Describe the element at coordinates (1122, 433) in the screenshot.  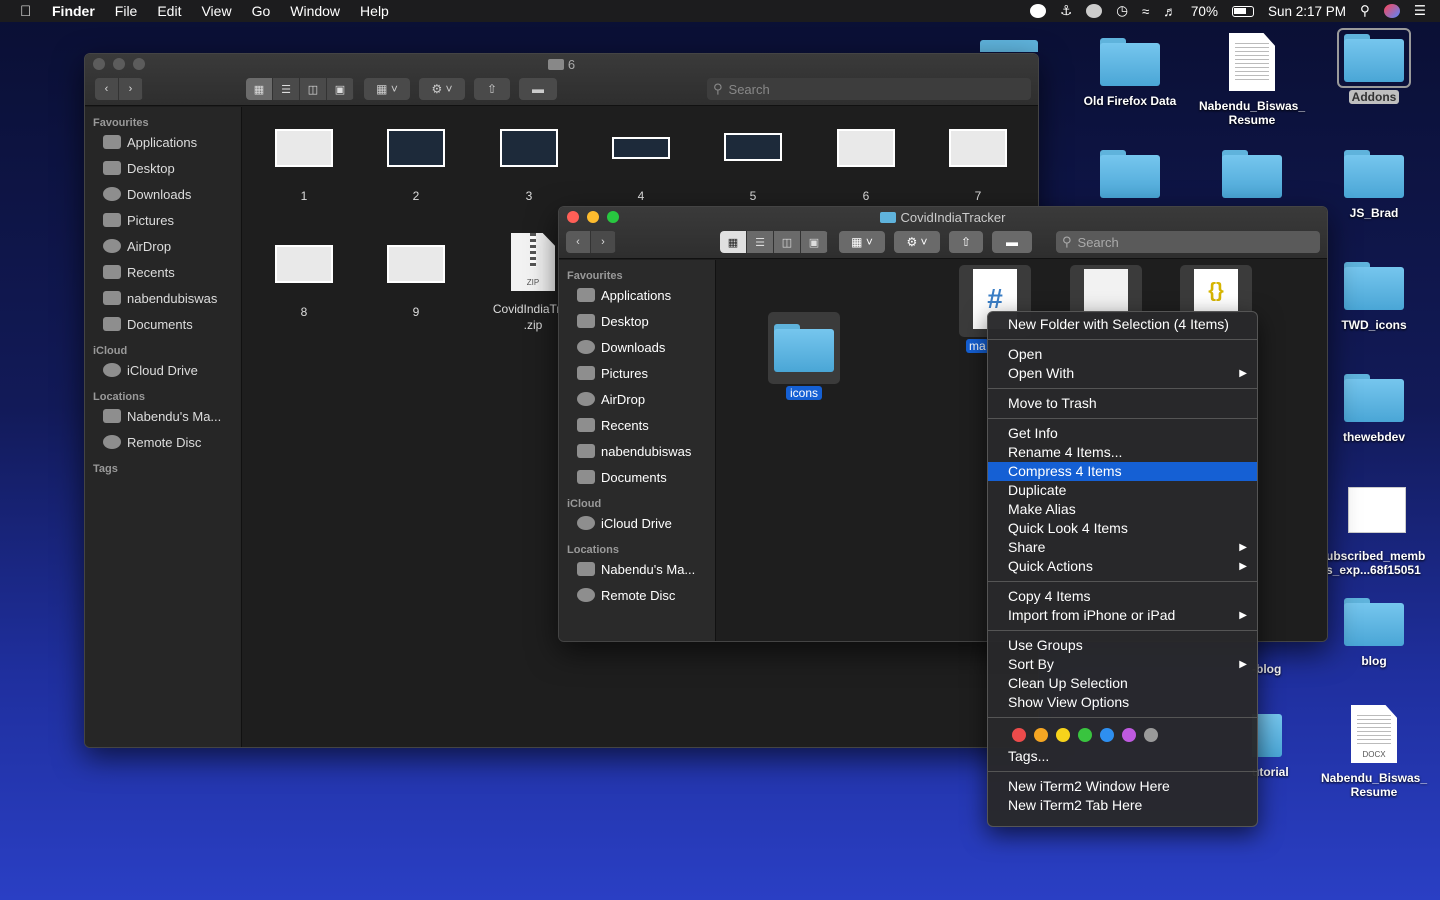
I see `menu-item-get-info: Get Info` at that location.